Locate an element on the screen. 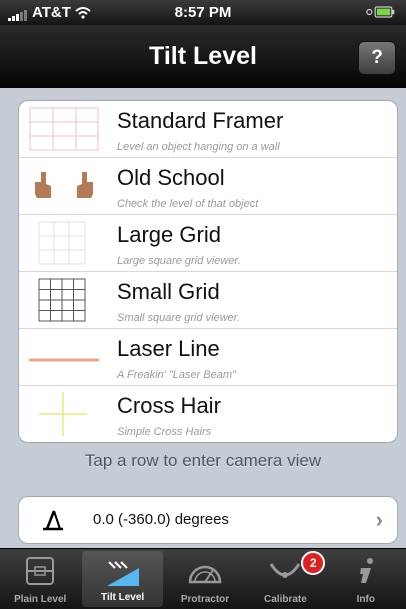 Image resolution: width=406 pixels, height=609 pixels. degree-value: 0.0 (-360.0) degrees is located at coordinates (161, 519).